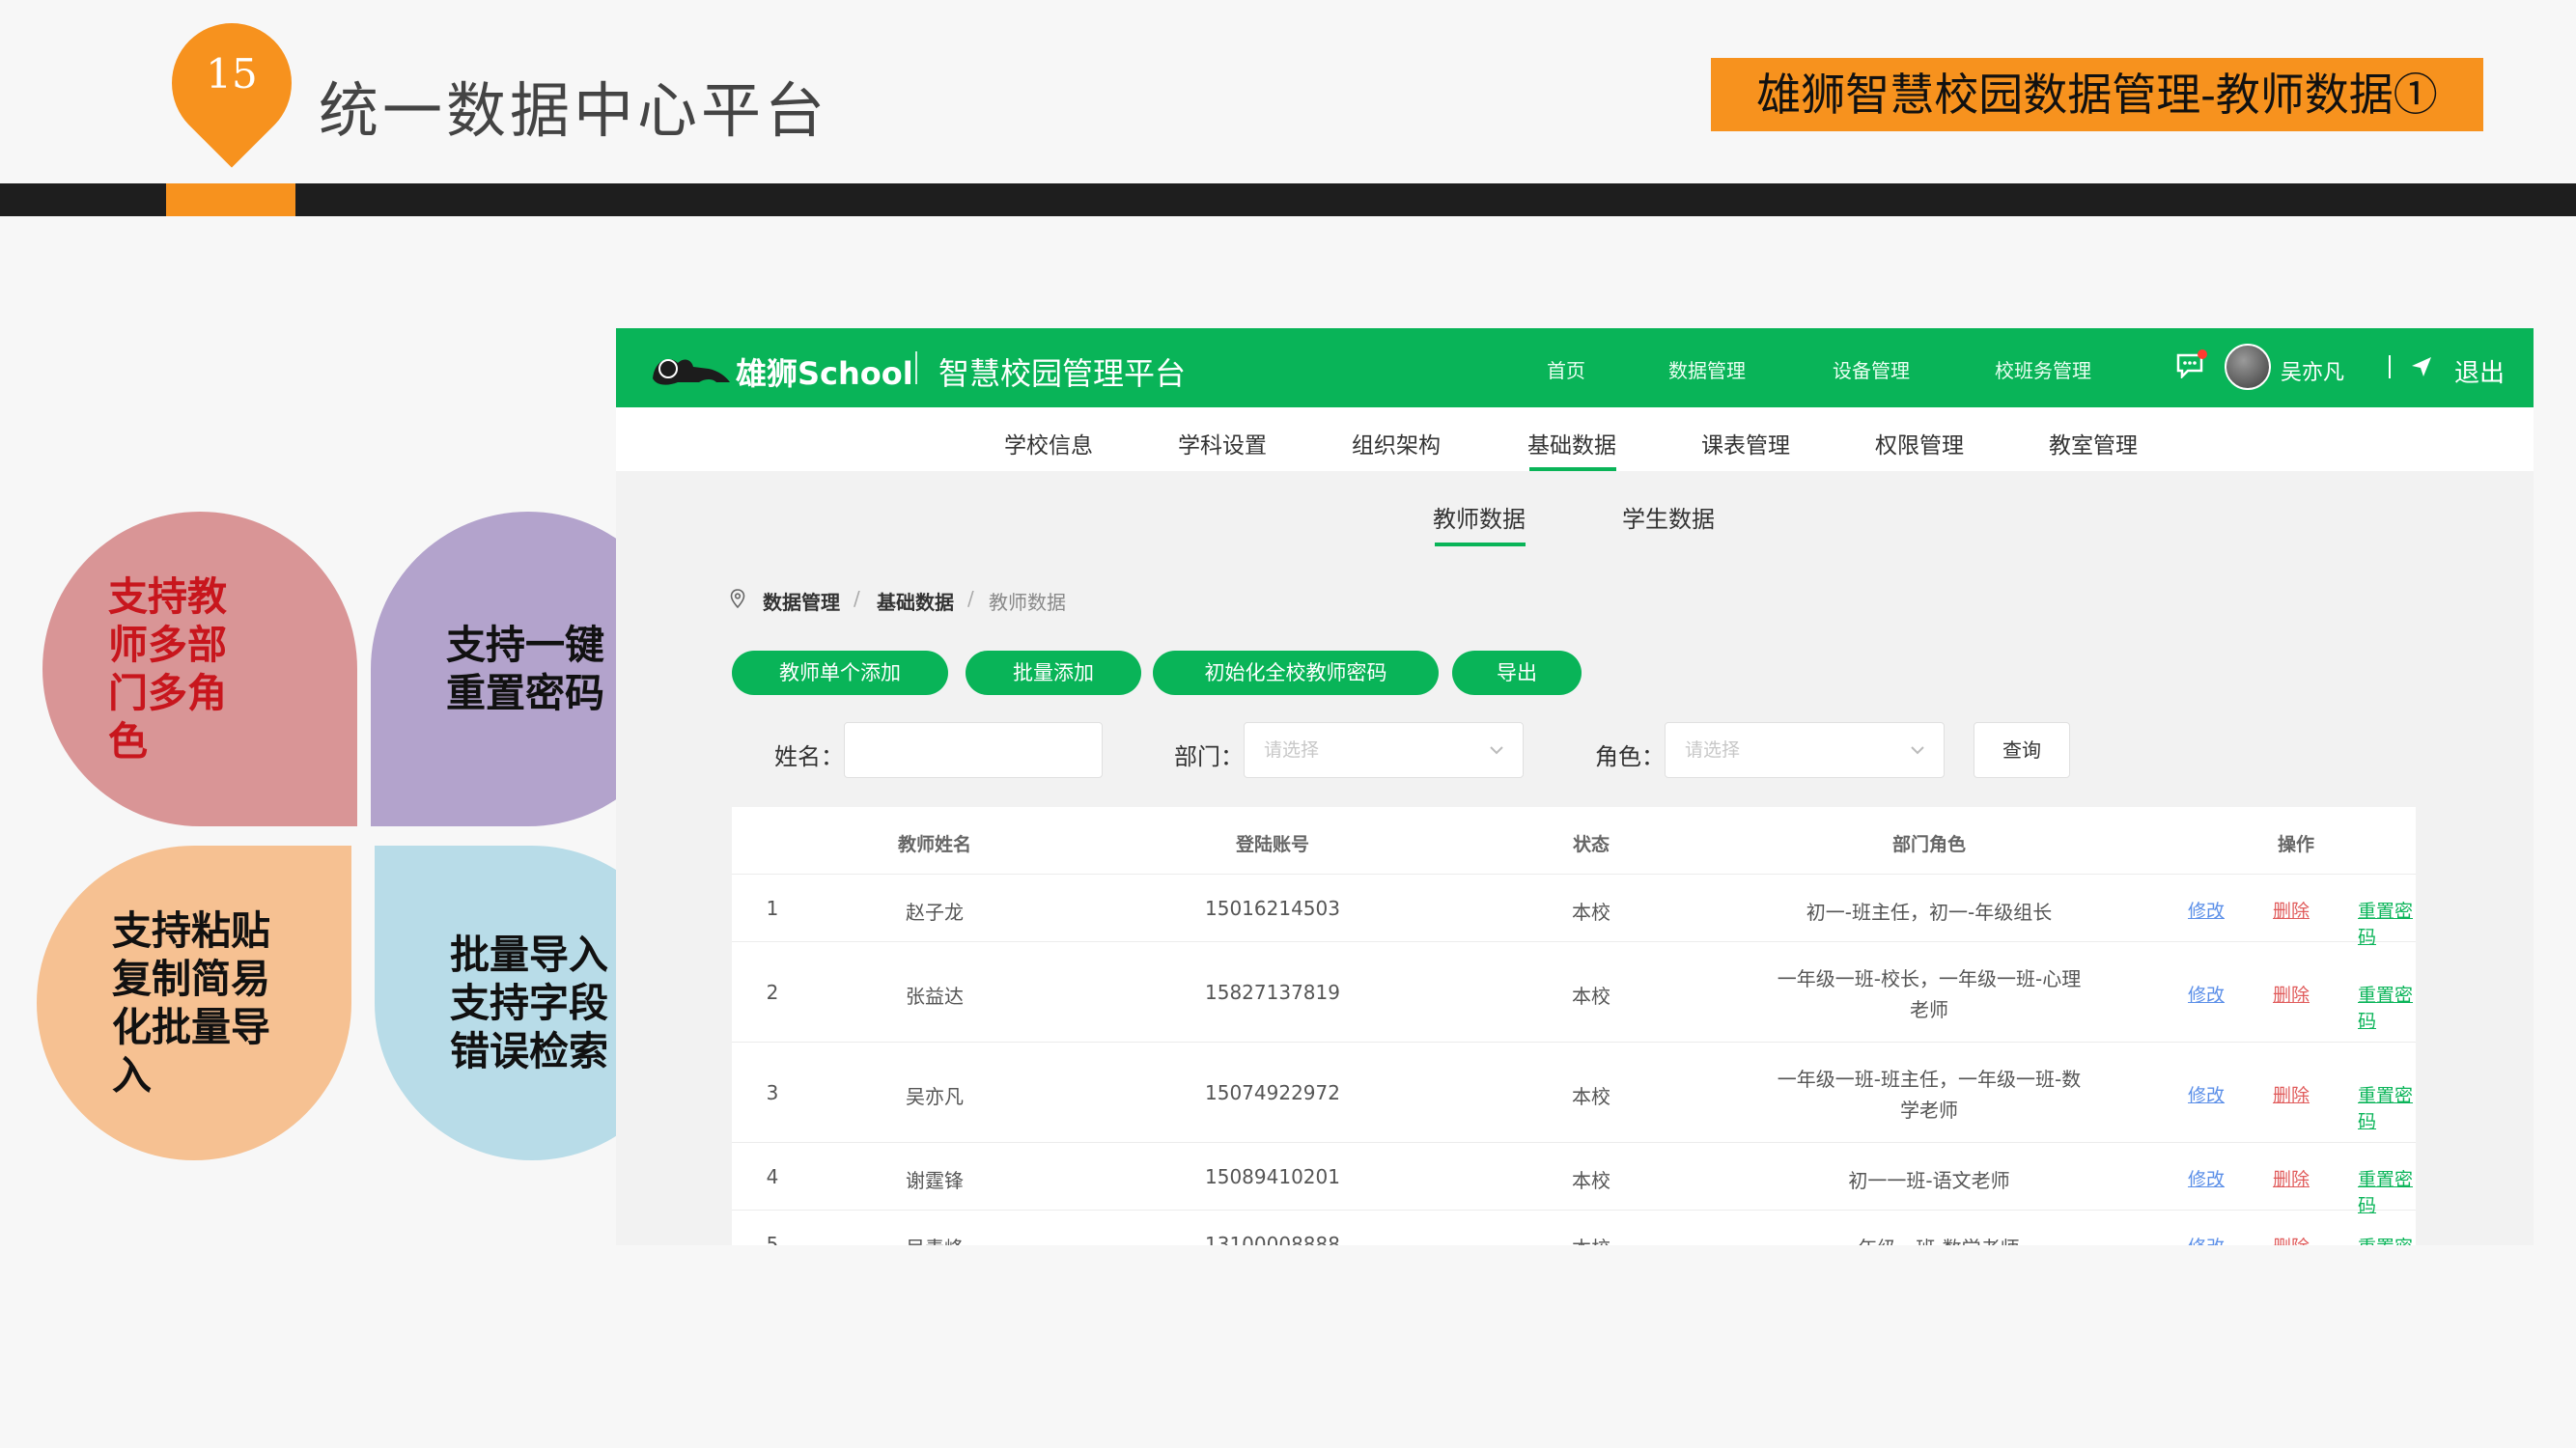 The image size is (2576, 1448). I want to click on nav-device-management: 设备管理, so click(1872, 369).